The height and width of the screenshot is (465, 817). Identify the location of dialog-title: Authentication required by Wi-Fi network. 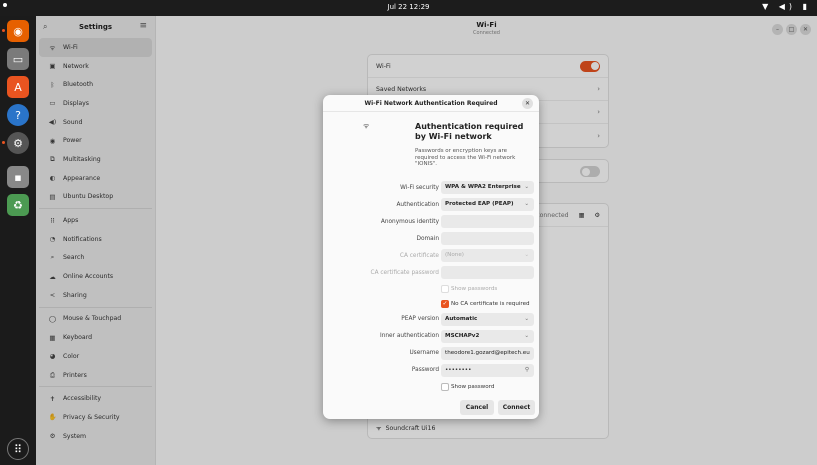
(469, 131).